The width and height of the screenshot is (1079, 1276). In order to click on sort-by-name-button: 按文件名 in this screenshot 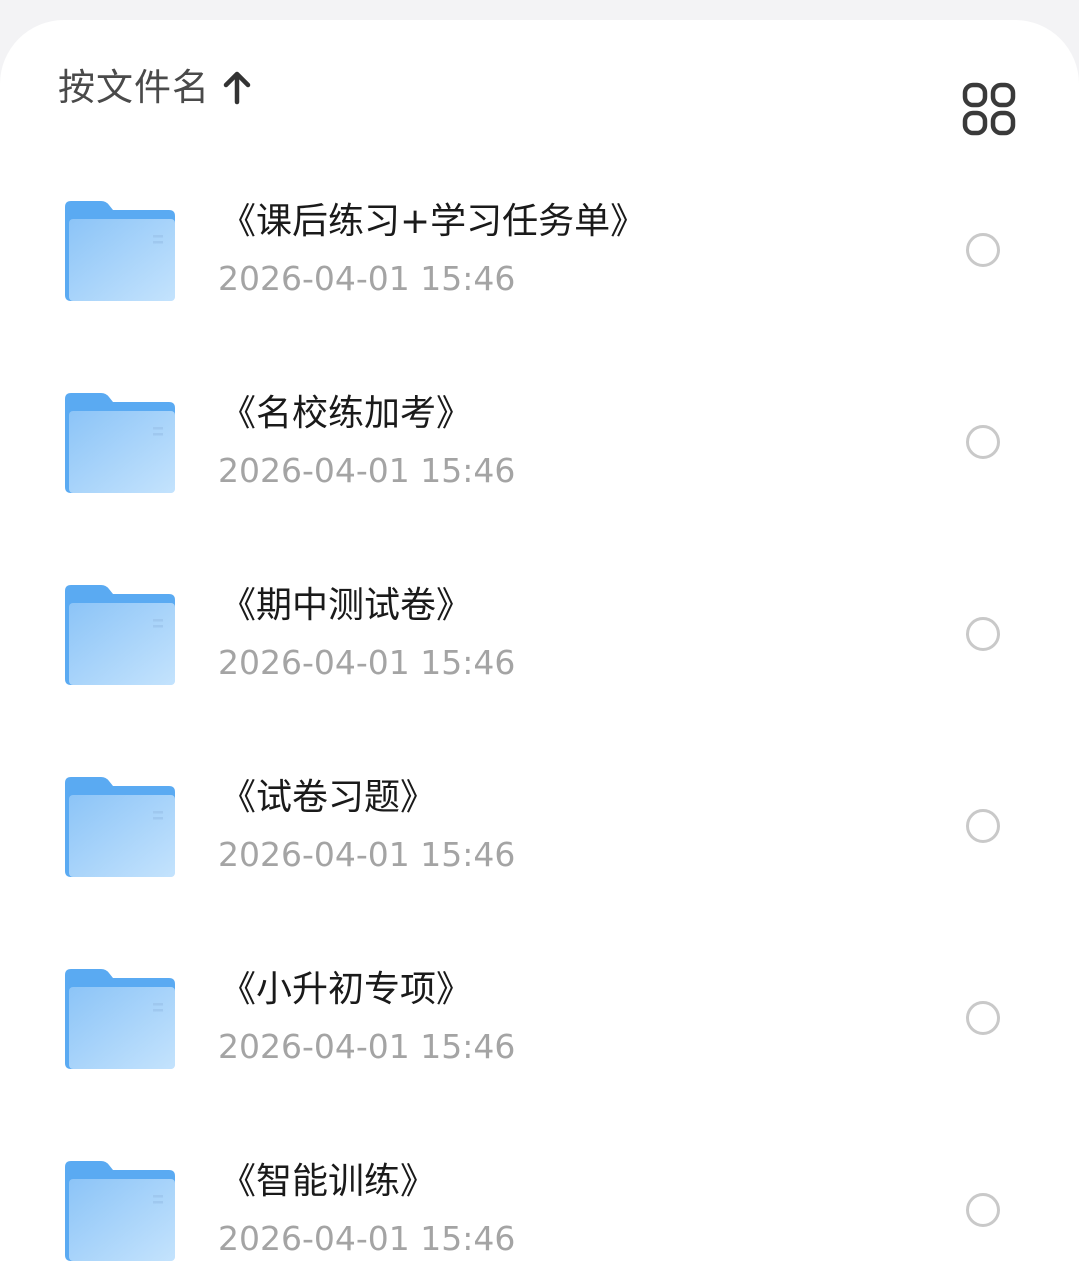, I will do `click(155, 88)`.